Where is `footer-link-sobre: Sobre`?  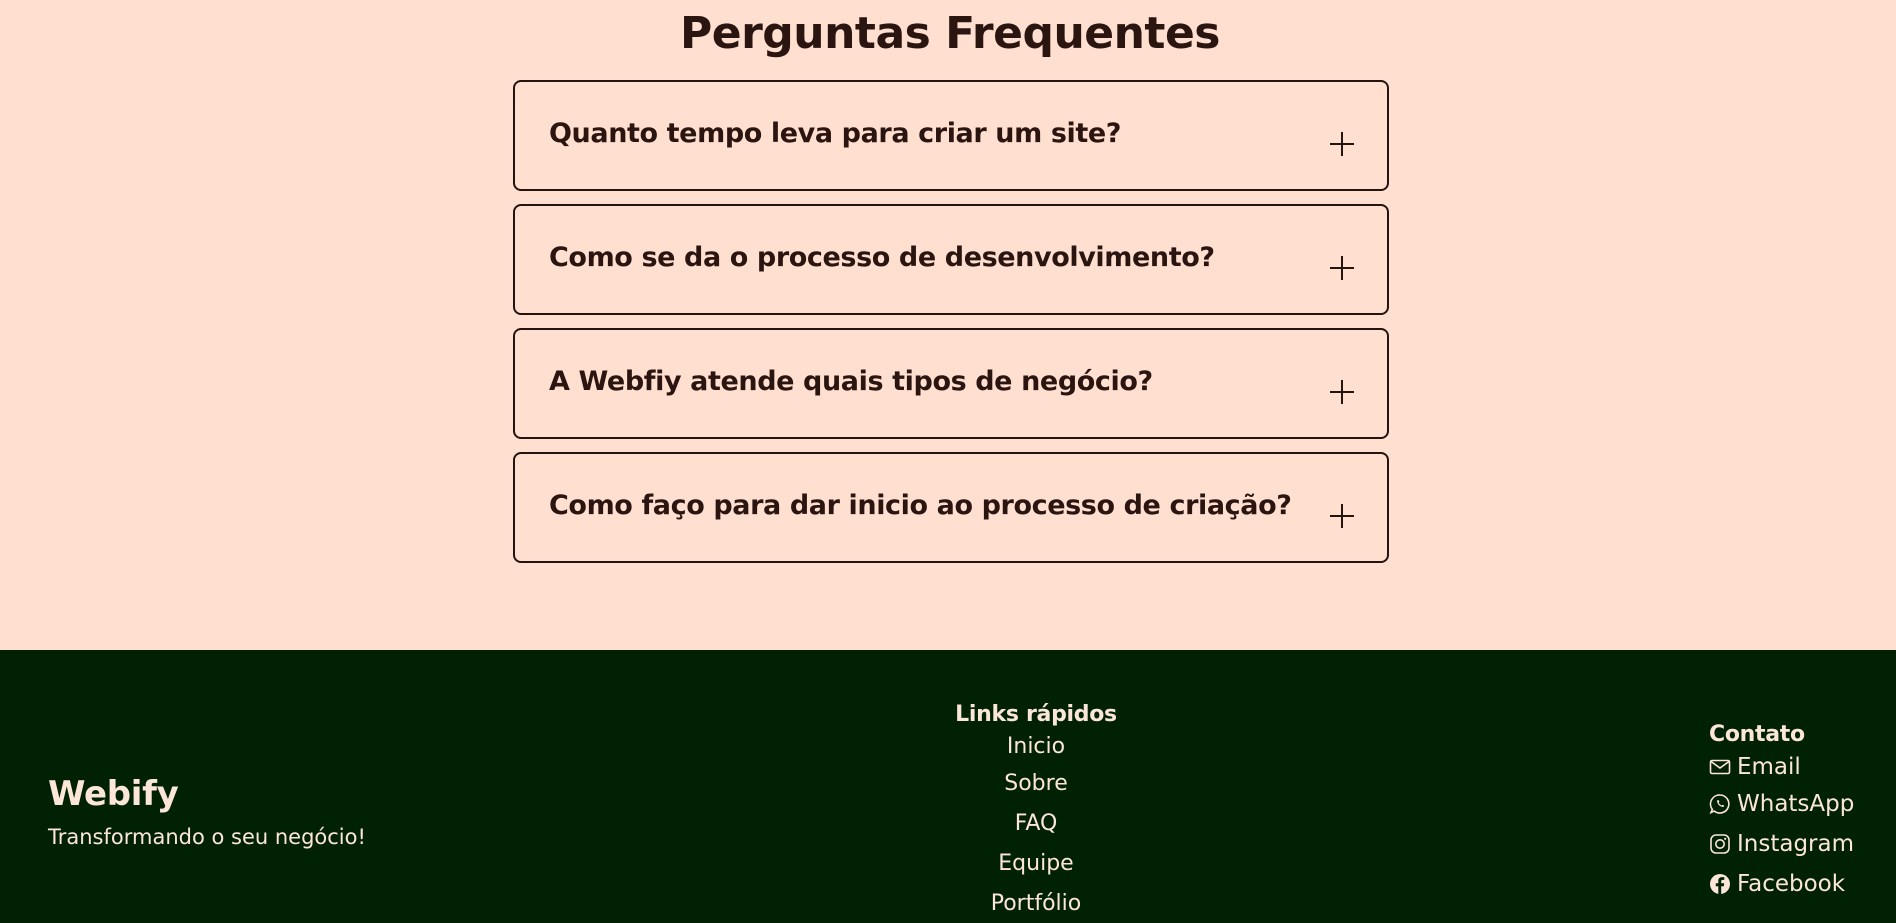 footer-link-sobre: Sobre is located at coordinates (1036, 784).